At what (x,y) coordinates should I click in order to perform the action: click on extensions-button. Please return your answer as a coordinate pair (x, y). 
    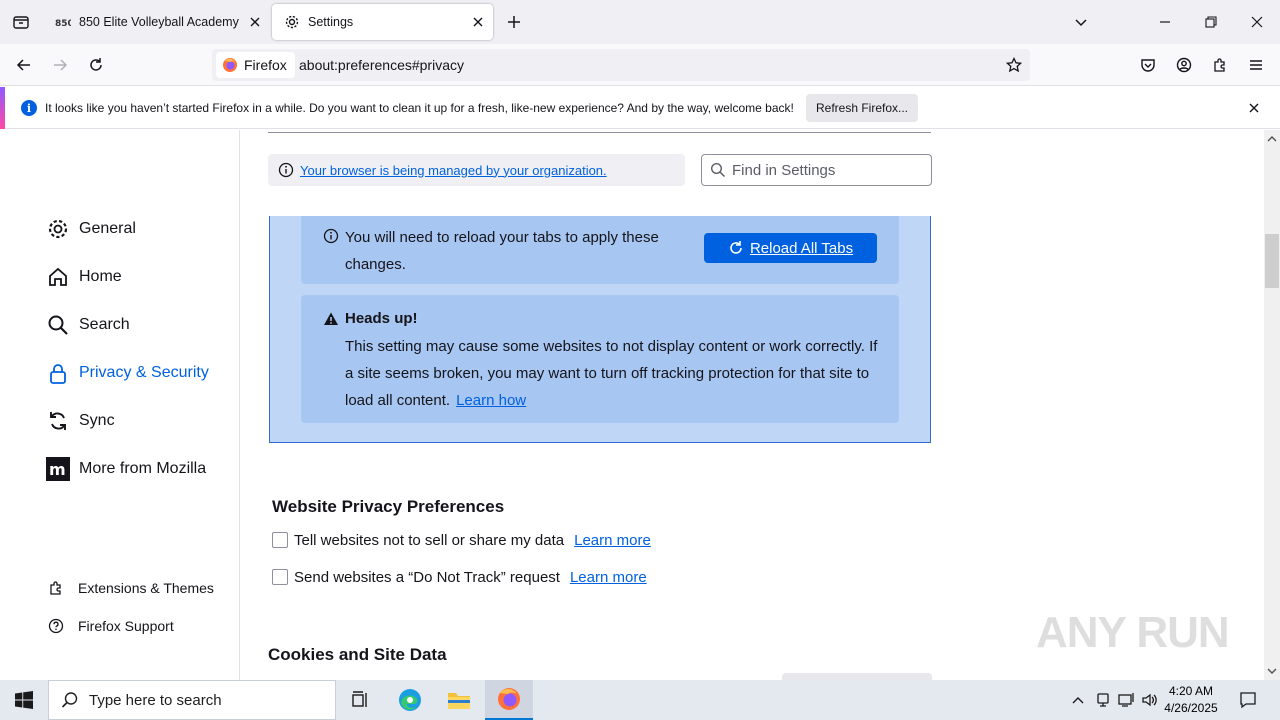
    Looking at the image, I should click on (1220, 65).